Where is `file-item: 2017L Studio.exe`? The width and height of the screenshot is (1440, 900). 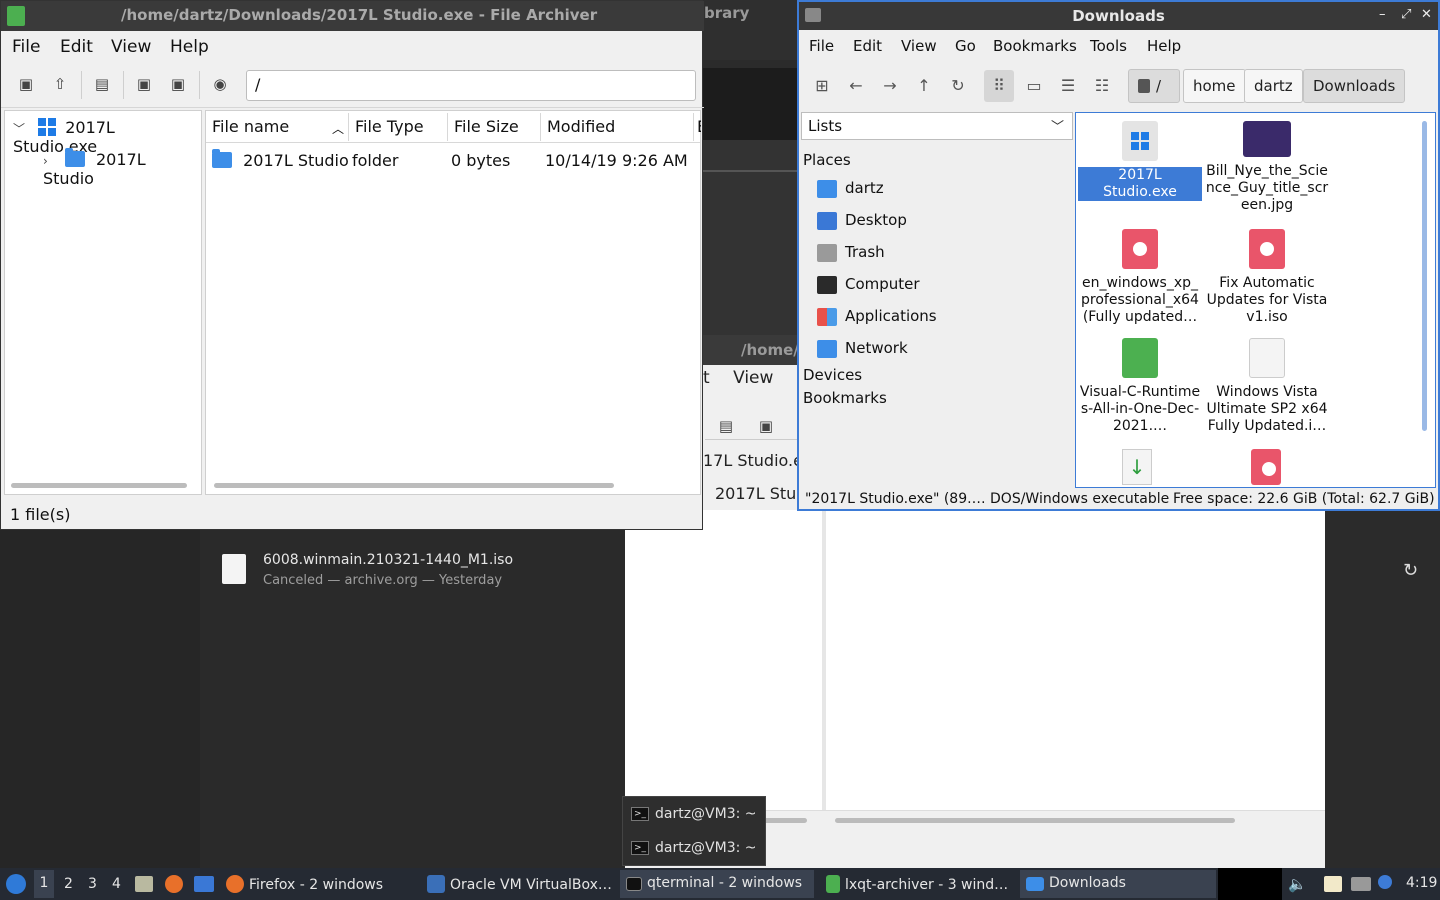 file-item: 2017L Studio.exe is located at coordinates (1140, 161).